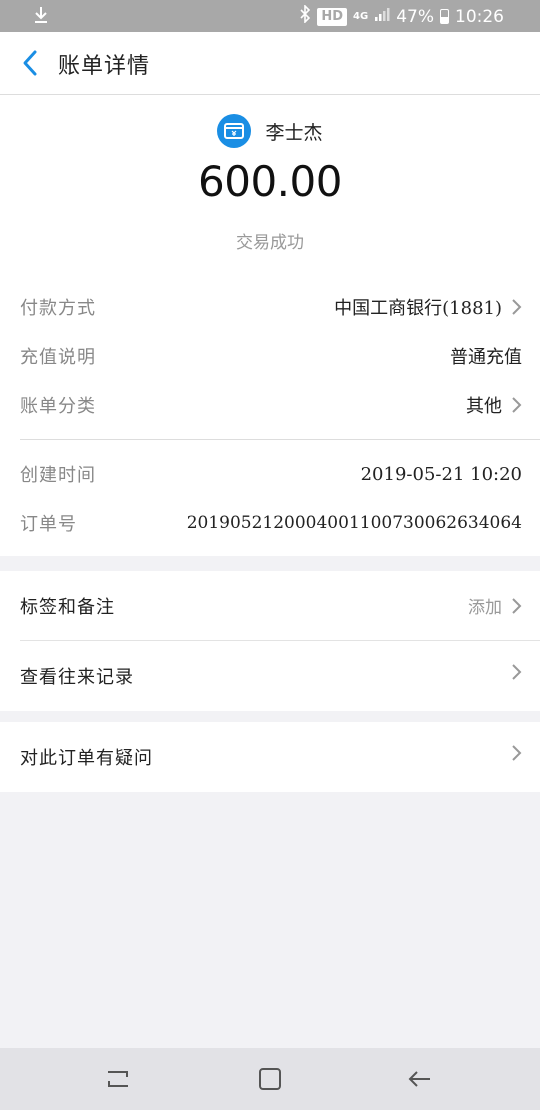 Image resolution: width=540 pixels, height=1110 pixels. Describe the element at coordinates (270, 606) in the screenshot. I see `tags-notes-row: 标签和备注 添加` at that location.